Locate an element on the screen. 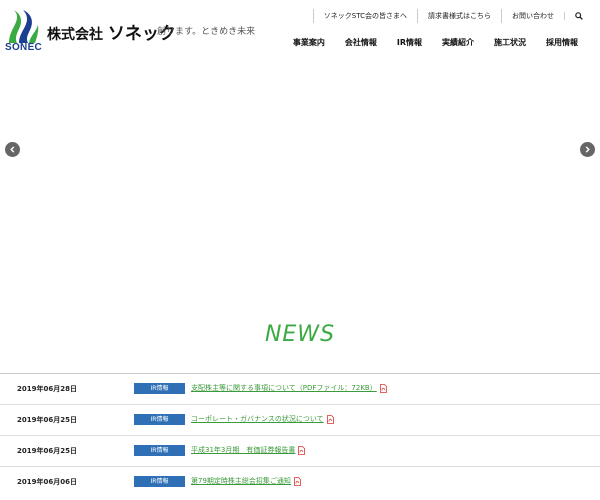  news-item: 2019年06月25日 IR情報 コーポレート・ガバナンスの状況について is located at coordinates (300, 419).